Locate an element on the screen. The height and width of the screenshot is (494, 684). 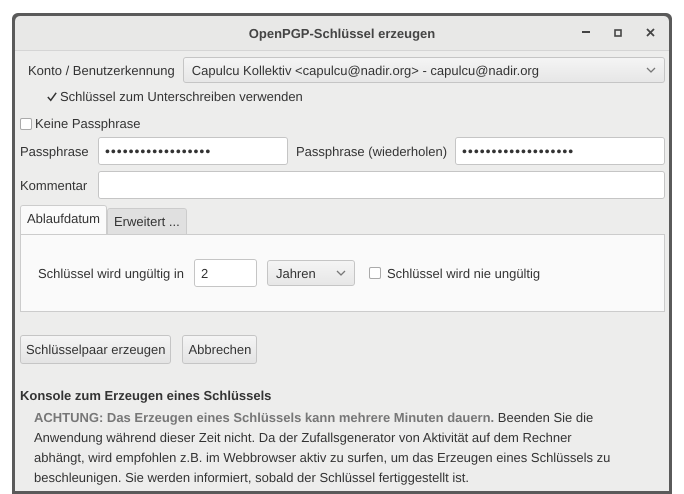
dialog-button: Abbrechen is located at coordinates (220, 349).